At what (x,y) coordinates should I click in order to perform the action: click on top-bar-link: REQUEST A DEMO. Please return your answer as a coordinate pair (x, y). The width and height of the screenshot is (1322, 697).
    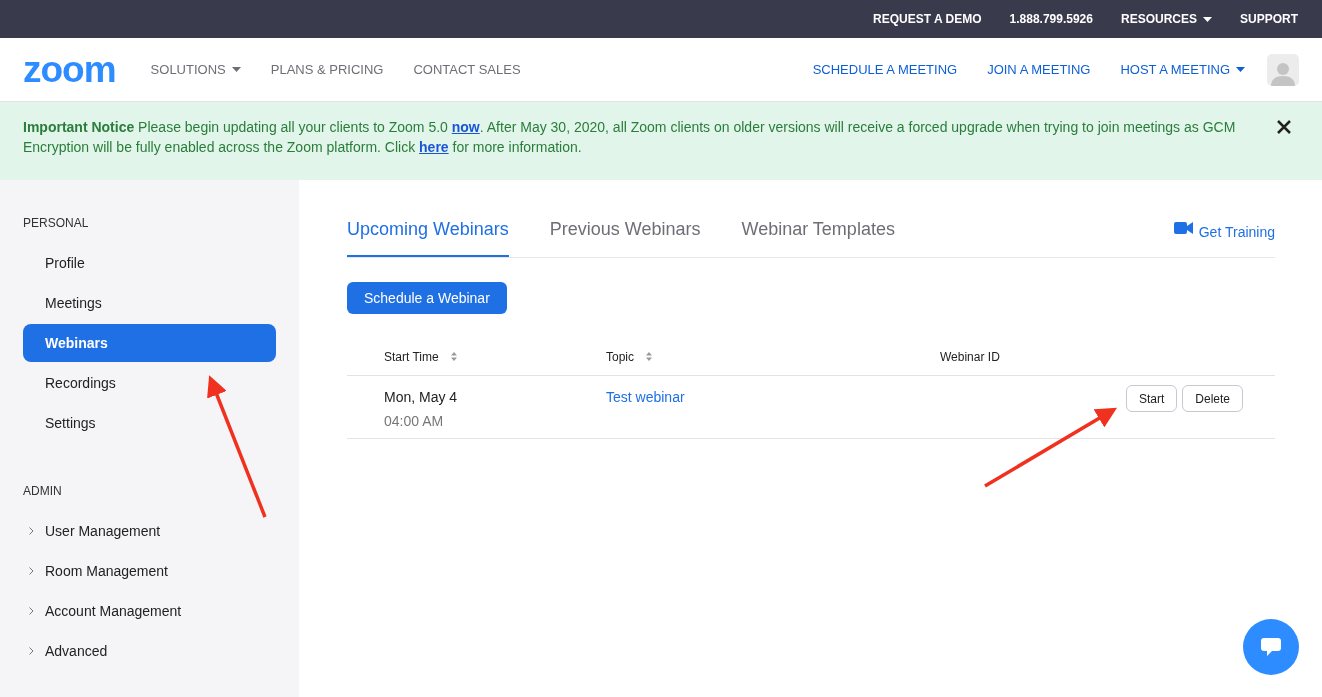
    Looking at the image, I should click on (927, 19).